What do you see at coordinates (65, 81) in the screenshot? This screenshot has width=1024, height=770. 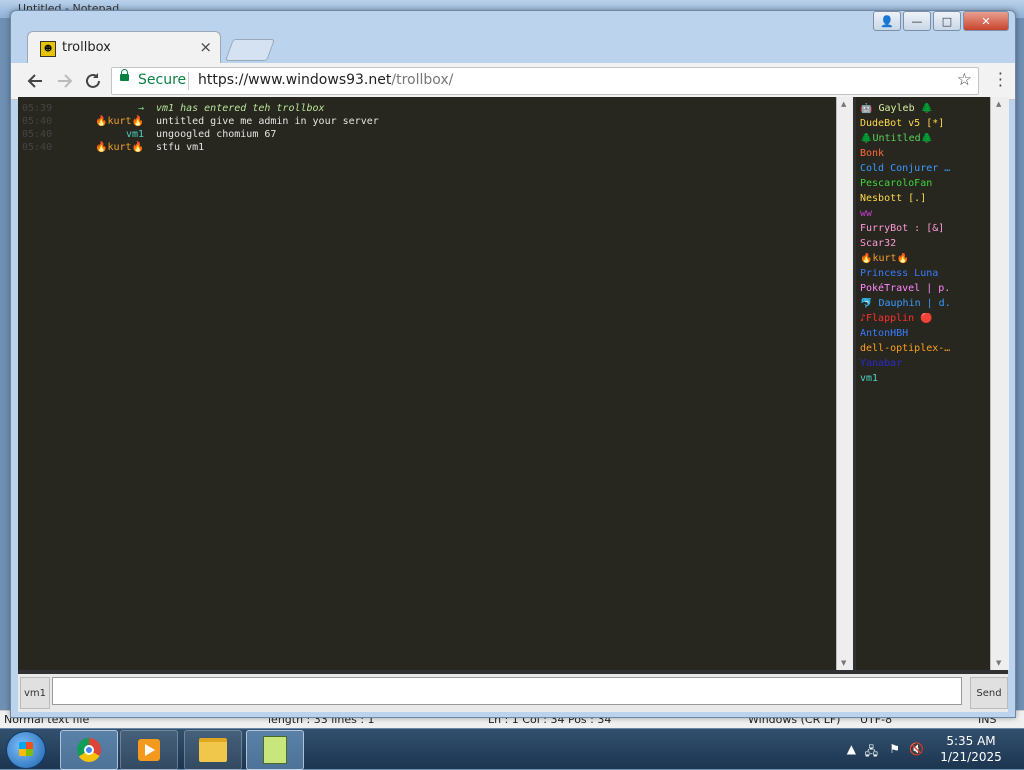 I see `forward-arrow-icon` at bounding box center [65, 81].